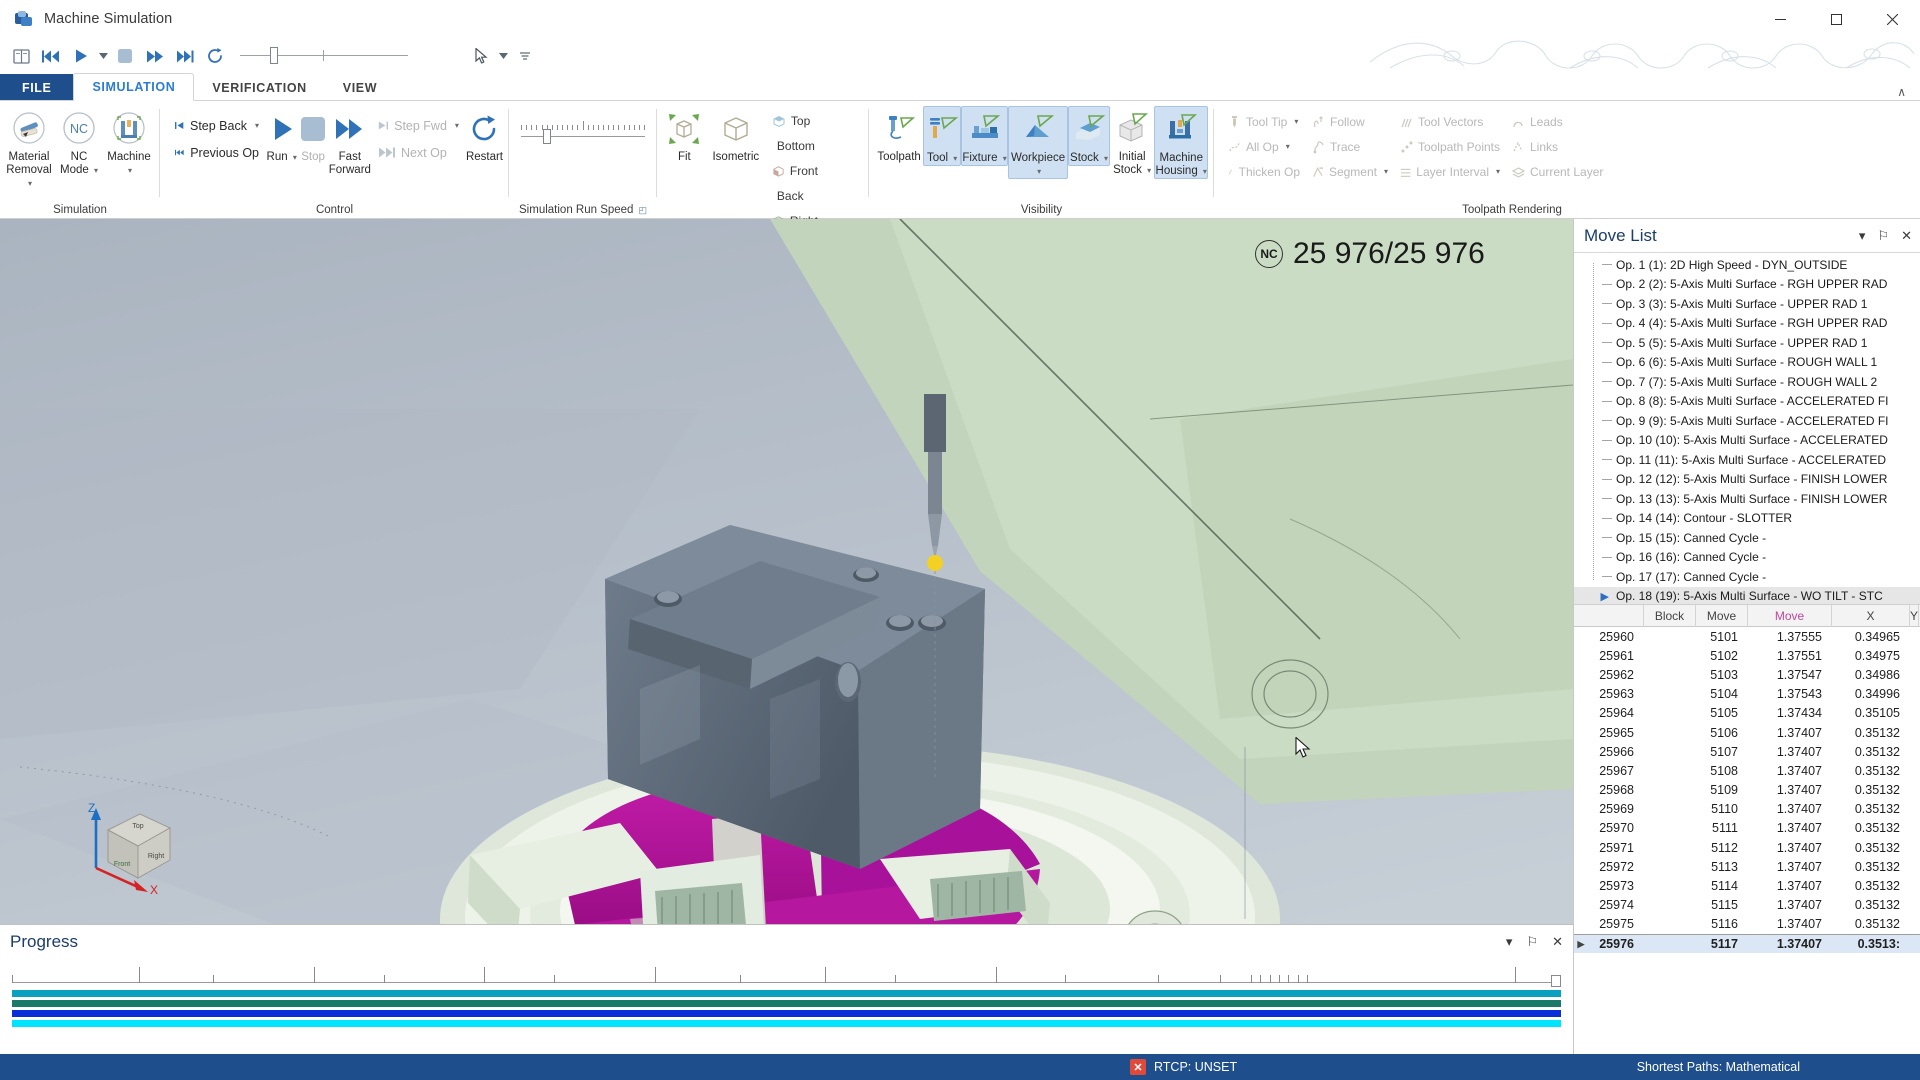 The width and height of the screenshot is (1920, 1080). I want to click on select-cursor-icon, so click(481, 56).